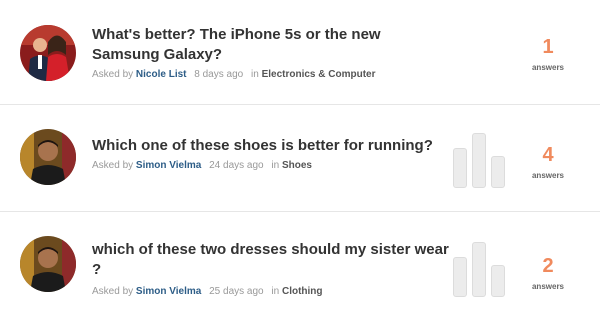 The image size is (600, 319). Describe the element at coordinates (161, 74) in the screenshot. I see `user-link: Nicole List` at that location.